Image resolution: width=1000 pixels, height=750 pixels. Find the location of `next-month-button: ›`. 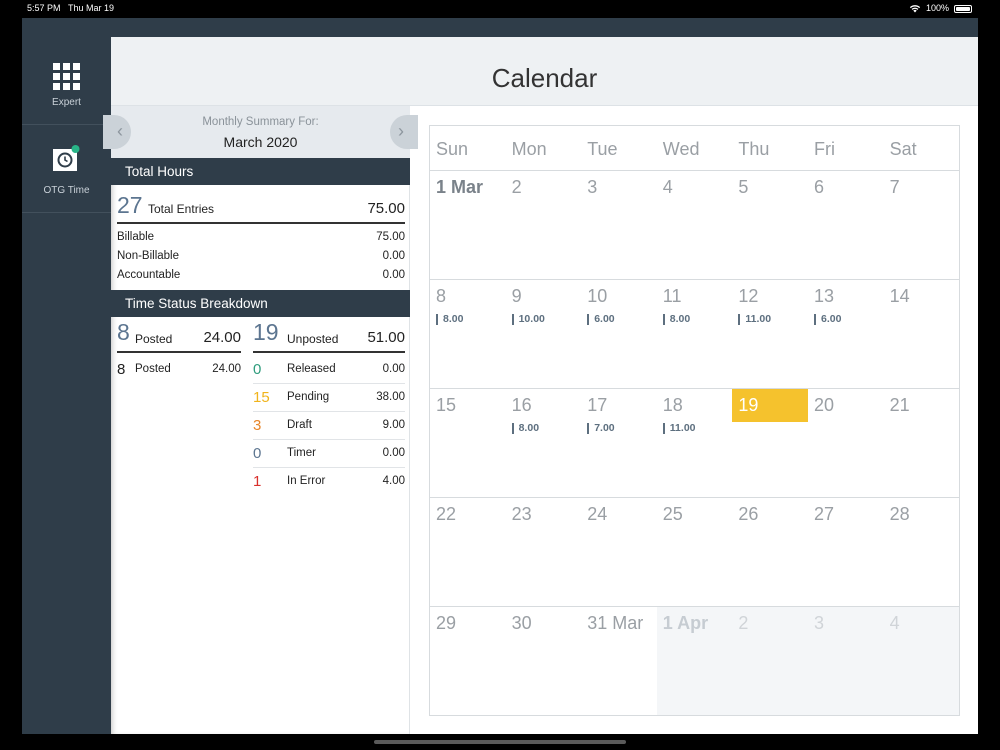

next-month-button: › is located at coordinates (404, 132).